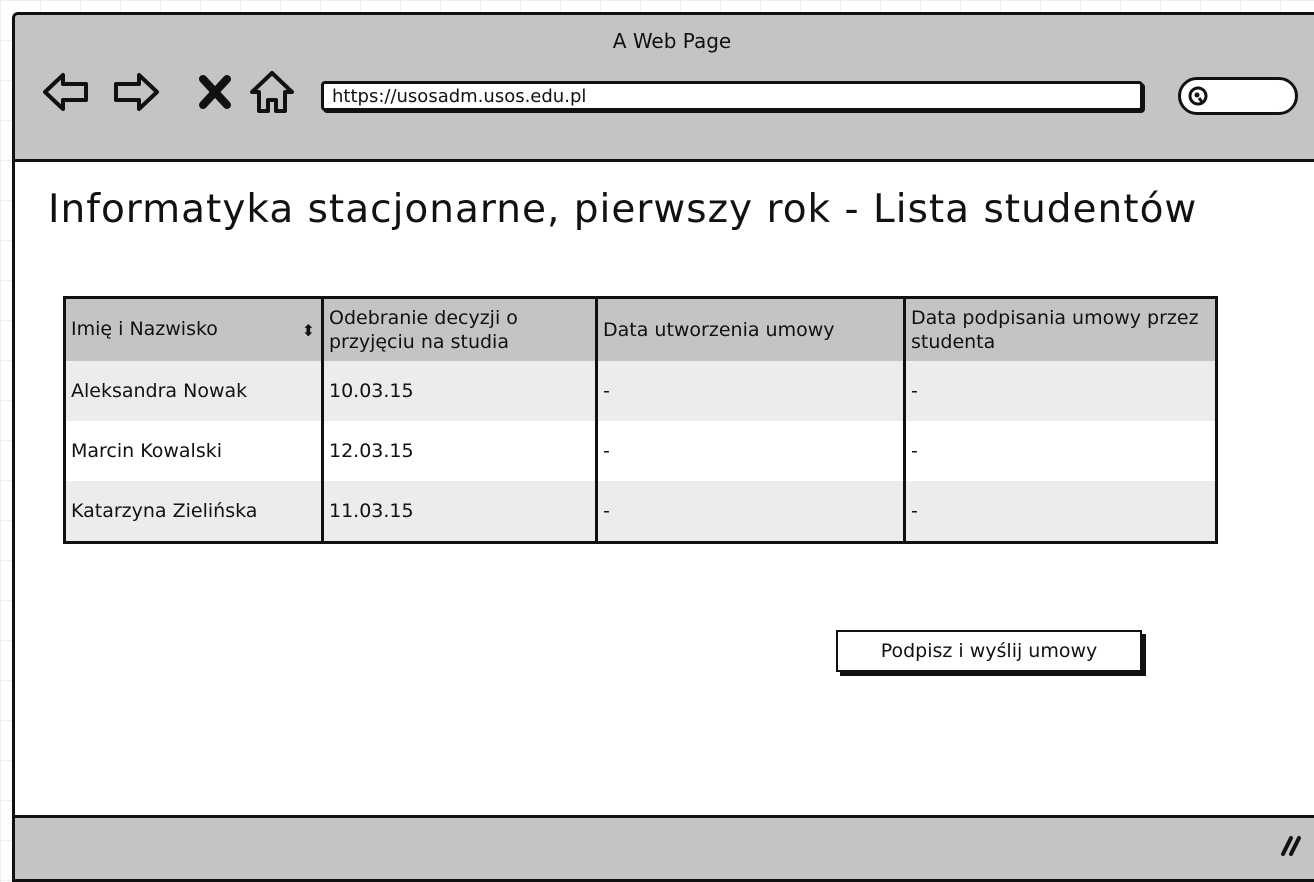  I want to click on decision-date-cell: 10.03.15, so click(459, 391).